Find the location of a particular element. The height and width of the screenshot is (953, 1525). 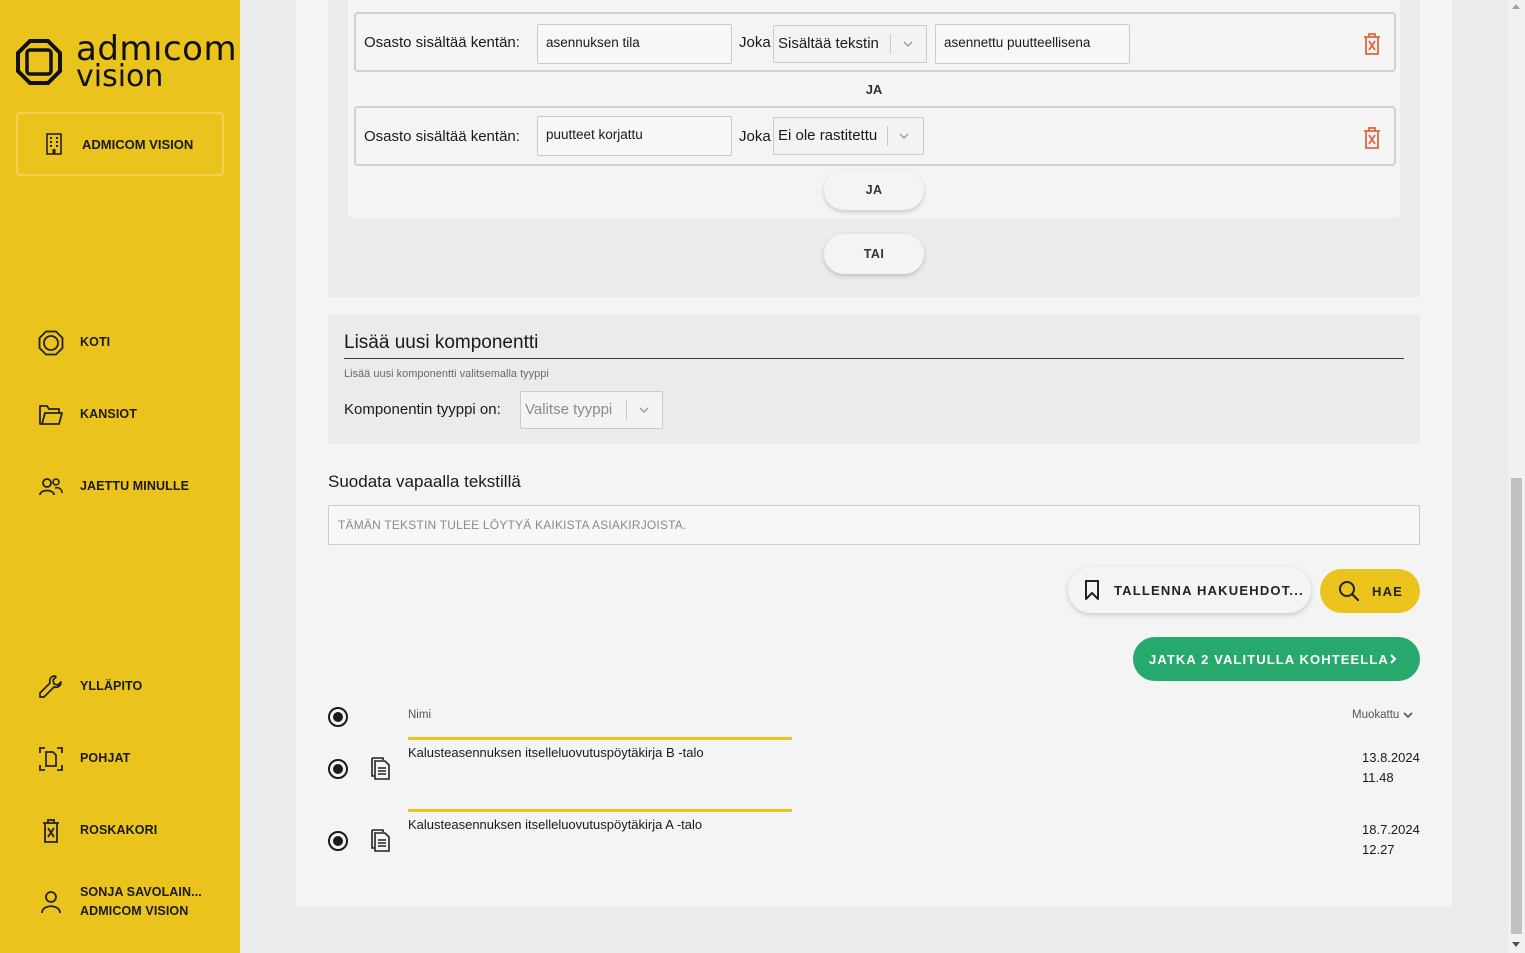

nav-item-roskakori: ROSKAKORI is located at coordinates (97, 831).